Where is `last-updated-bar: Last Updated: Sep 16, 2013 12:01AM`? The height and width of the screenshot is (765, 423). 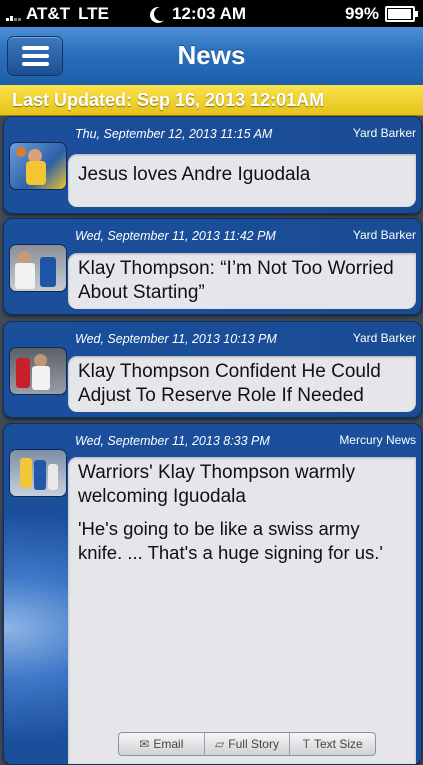 last-updated-bar: Last Updated: Sep 16, 2013 12:01AM is located at coordinates (211, 100).